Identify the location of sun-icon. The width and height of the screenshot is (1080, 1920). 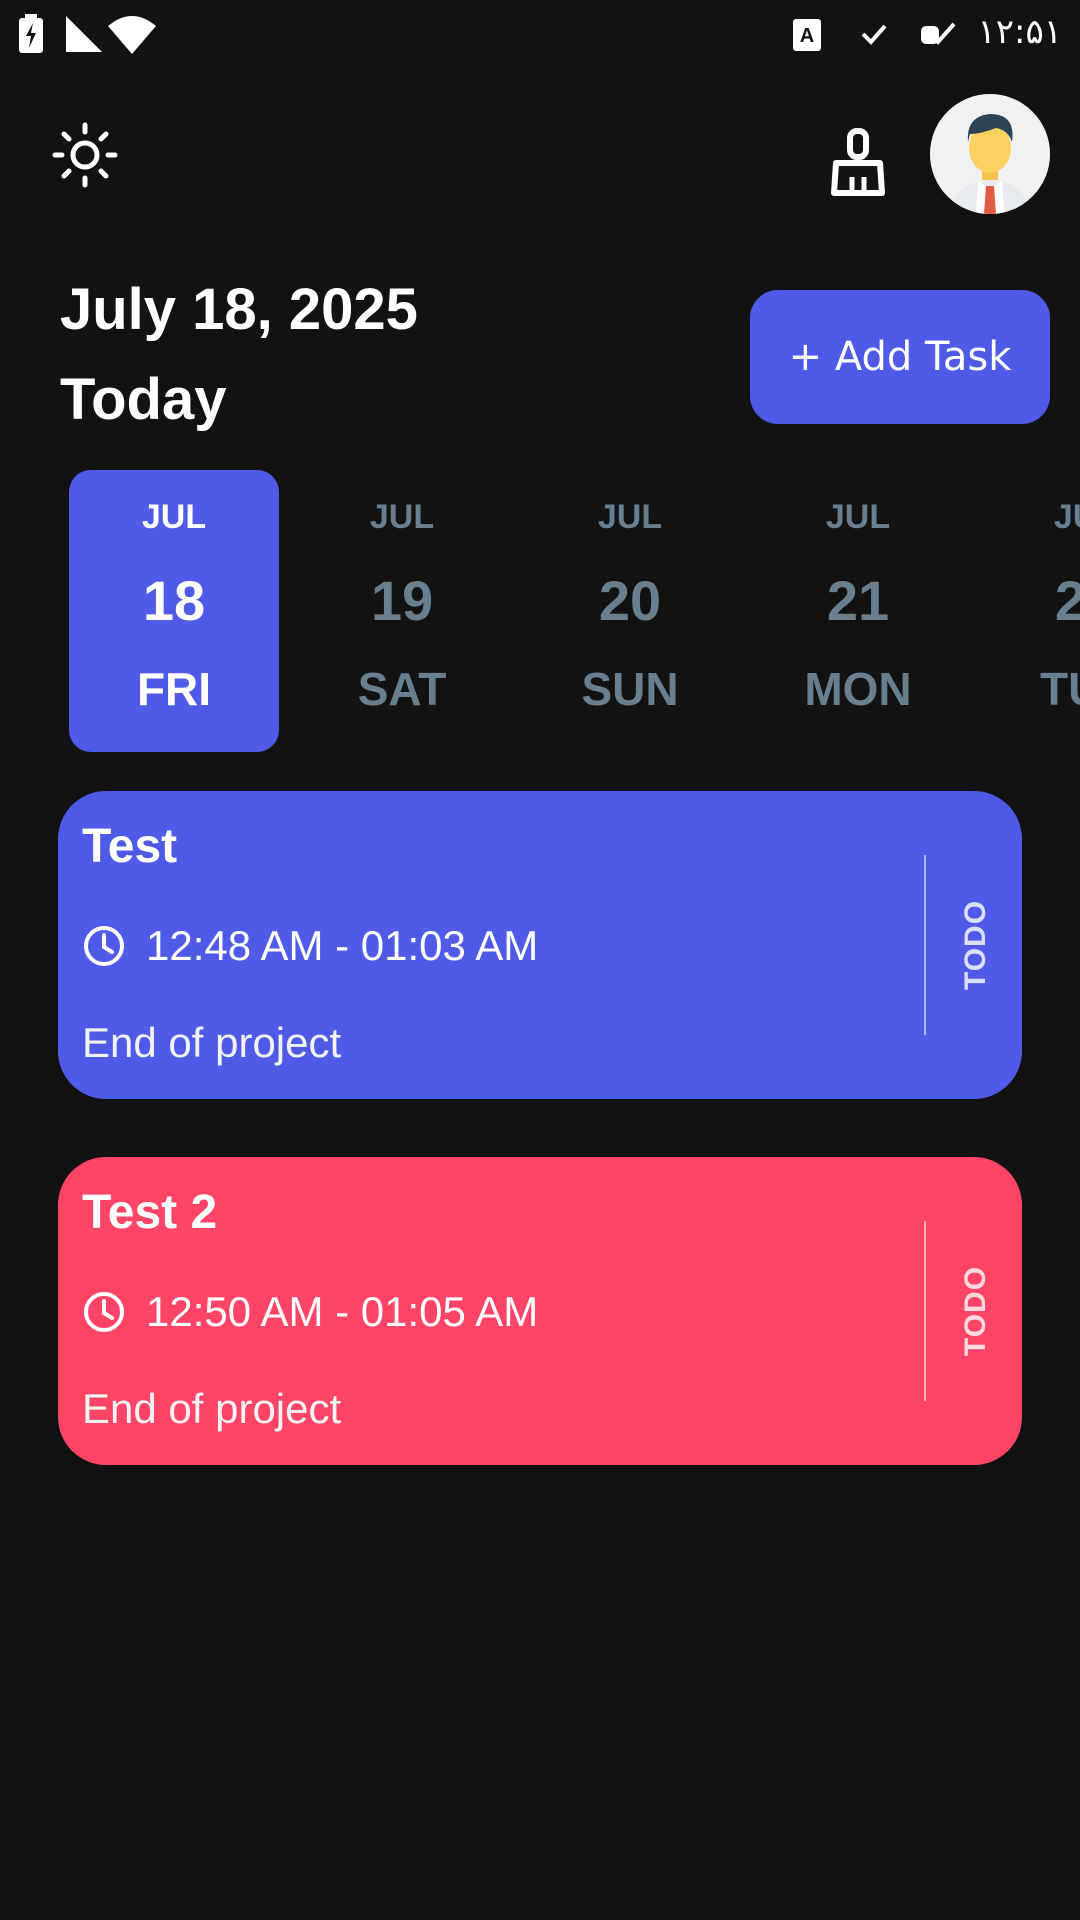
(85, 155).